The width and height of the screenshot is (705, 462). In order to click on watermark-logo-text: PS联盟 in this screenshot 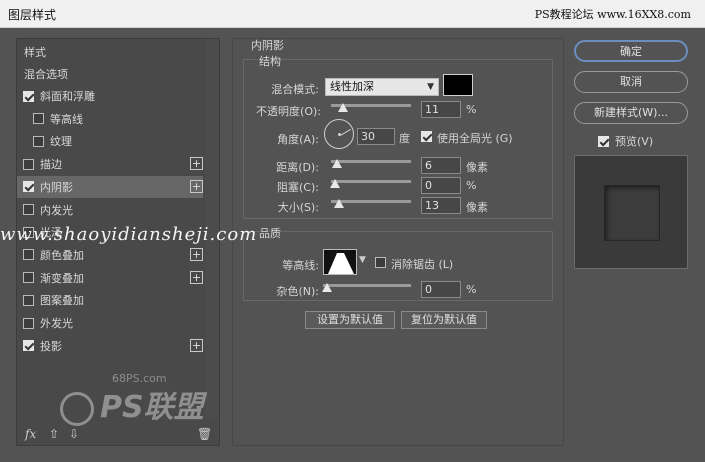, I will do `click(152, 407)`.